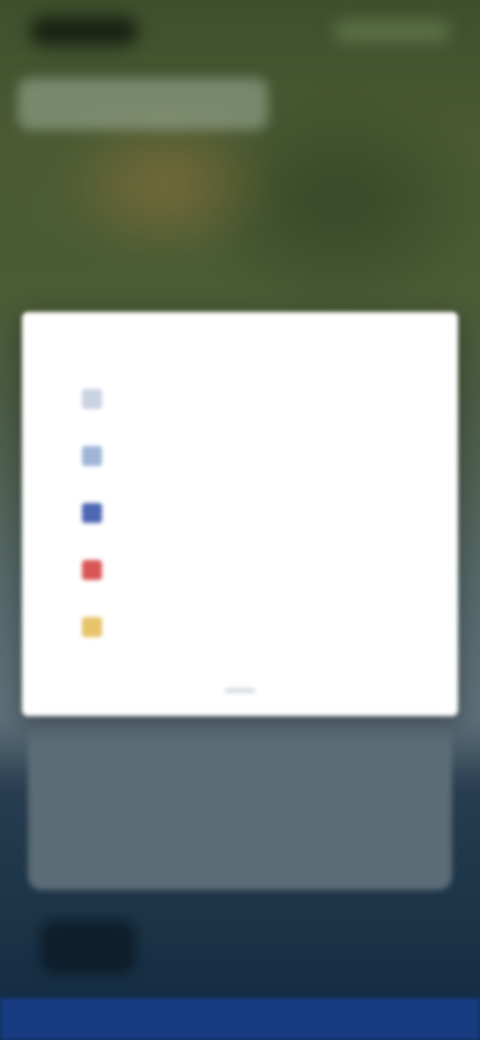 This screenshot has height=1040, width=480. What do you see at coordinates (92, 626) in the screenshot?
I see `star-icon` at bounding box center [92, 626].